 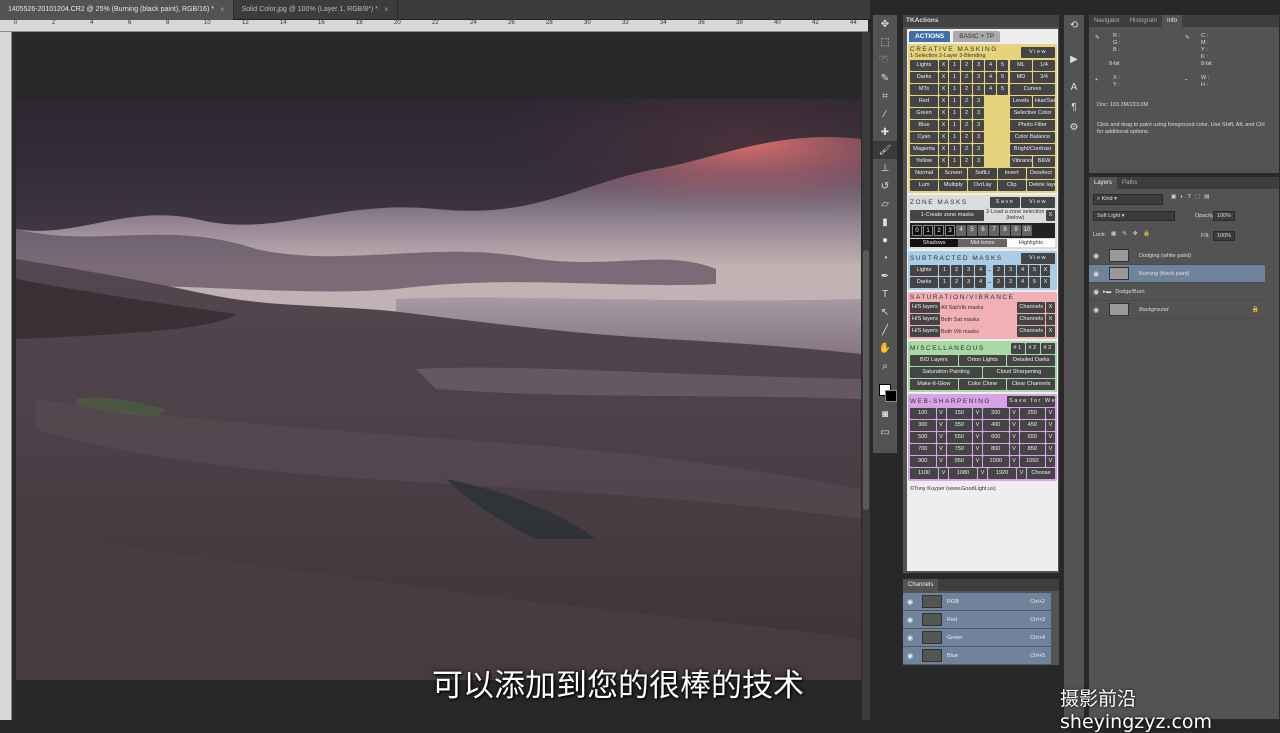 What do you see at coordinates (921, 585) in the screenshot?
I see `tab-channels: Channels` at bounding box center [921, 585].